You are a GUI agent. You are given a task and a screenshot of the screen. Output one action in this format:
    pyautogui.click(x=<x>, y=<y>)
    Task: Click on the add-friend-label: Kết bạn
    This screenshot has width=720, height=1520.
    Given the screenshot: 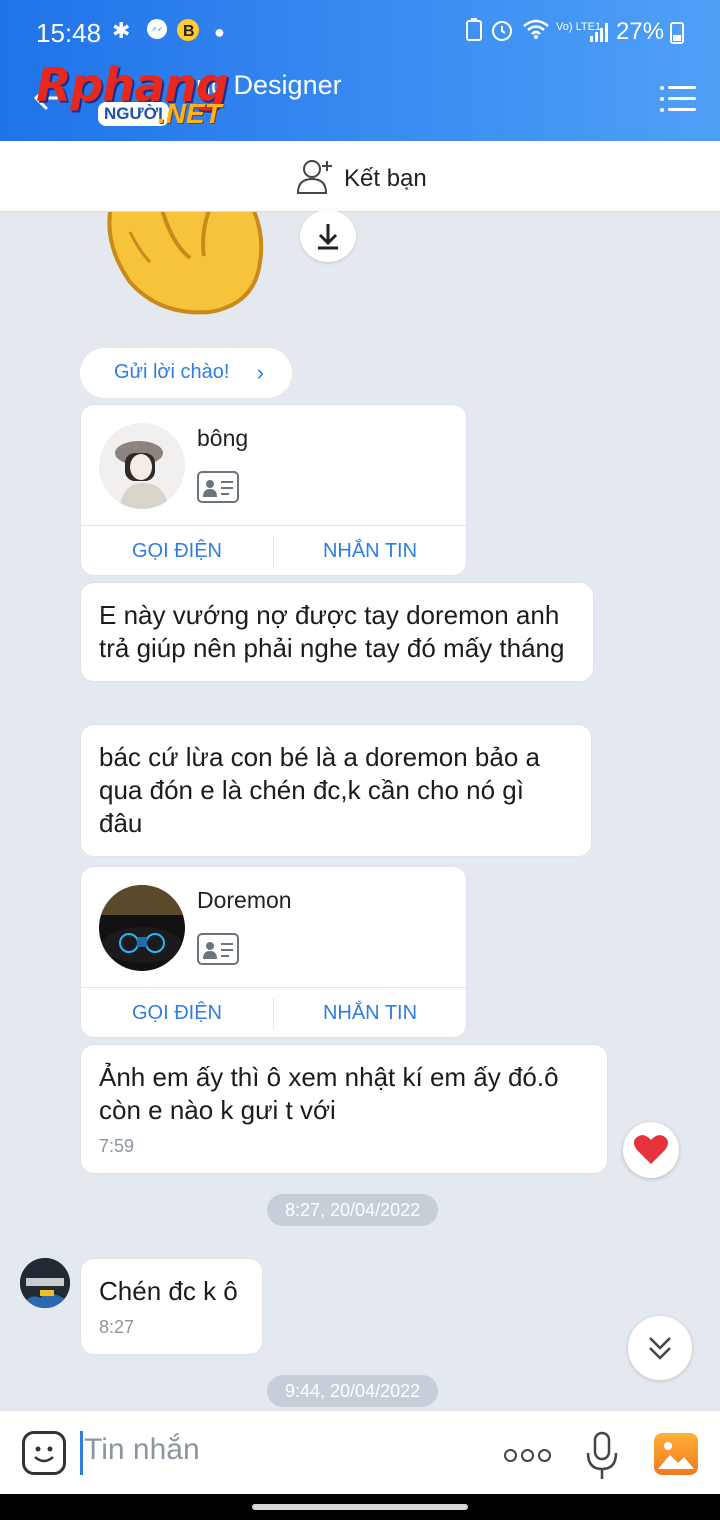 What is the action you would take?
    pyautogui.click(x=385, y=178)
    